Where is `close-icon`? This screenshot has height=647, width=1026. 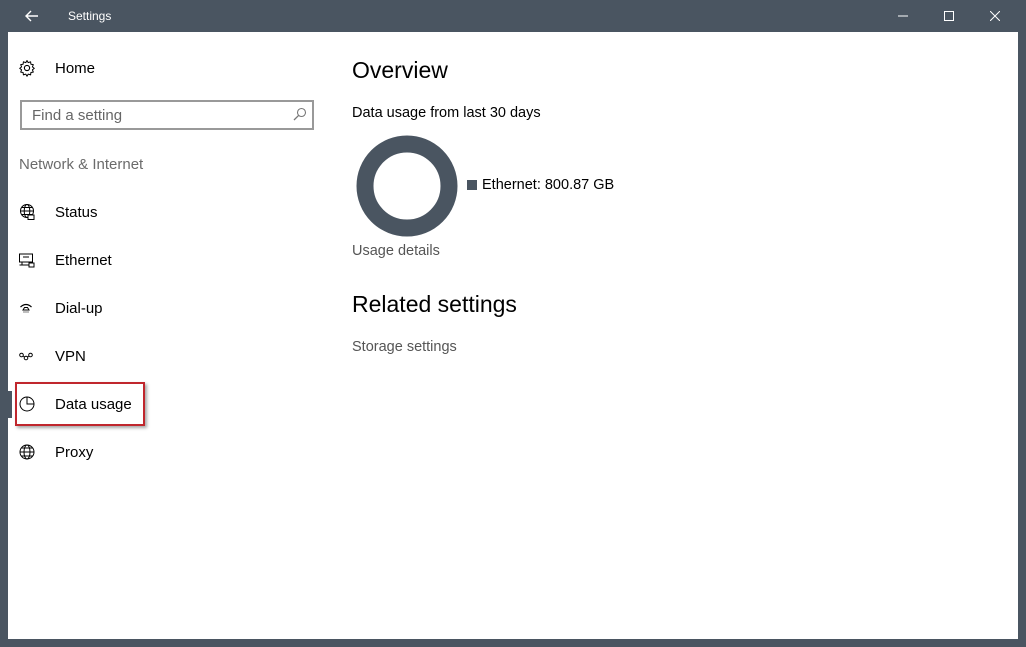
close-icon is located at coordinates (995, 16).